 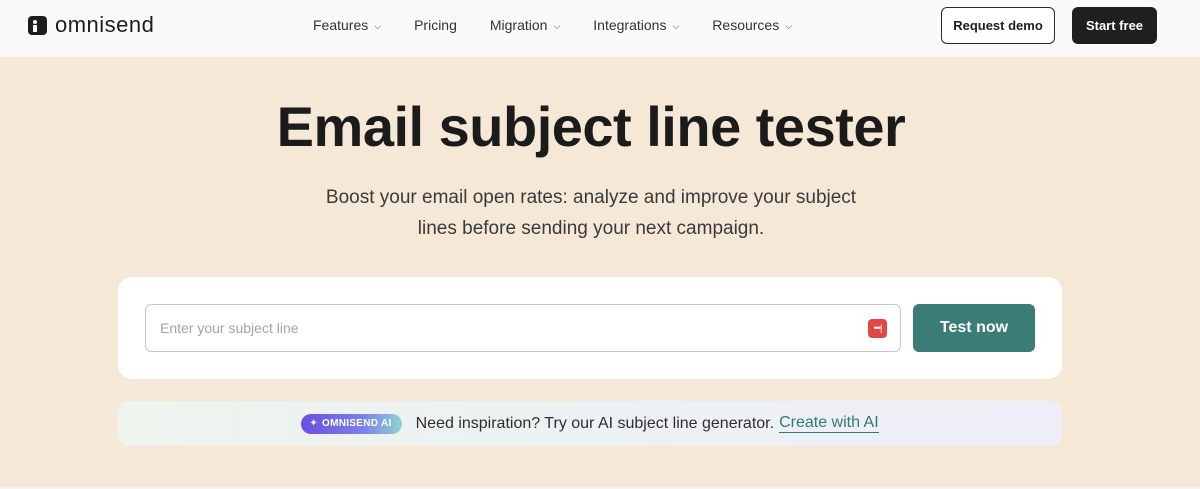 What do you see at coordinates (998, 25) in the screenshot?
I see `request-demo-button: Request demo` at bounding box center [998, 25].